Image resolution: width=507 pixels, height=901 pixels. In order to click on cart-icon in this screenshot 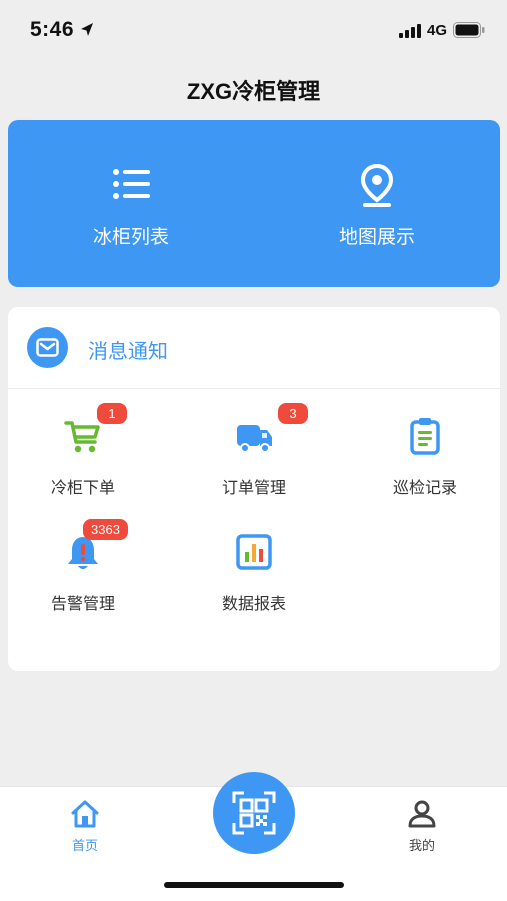, I will do `click(82, 437)`.